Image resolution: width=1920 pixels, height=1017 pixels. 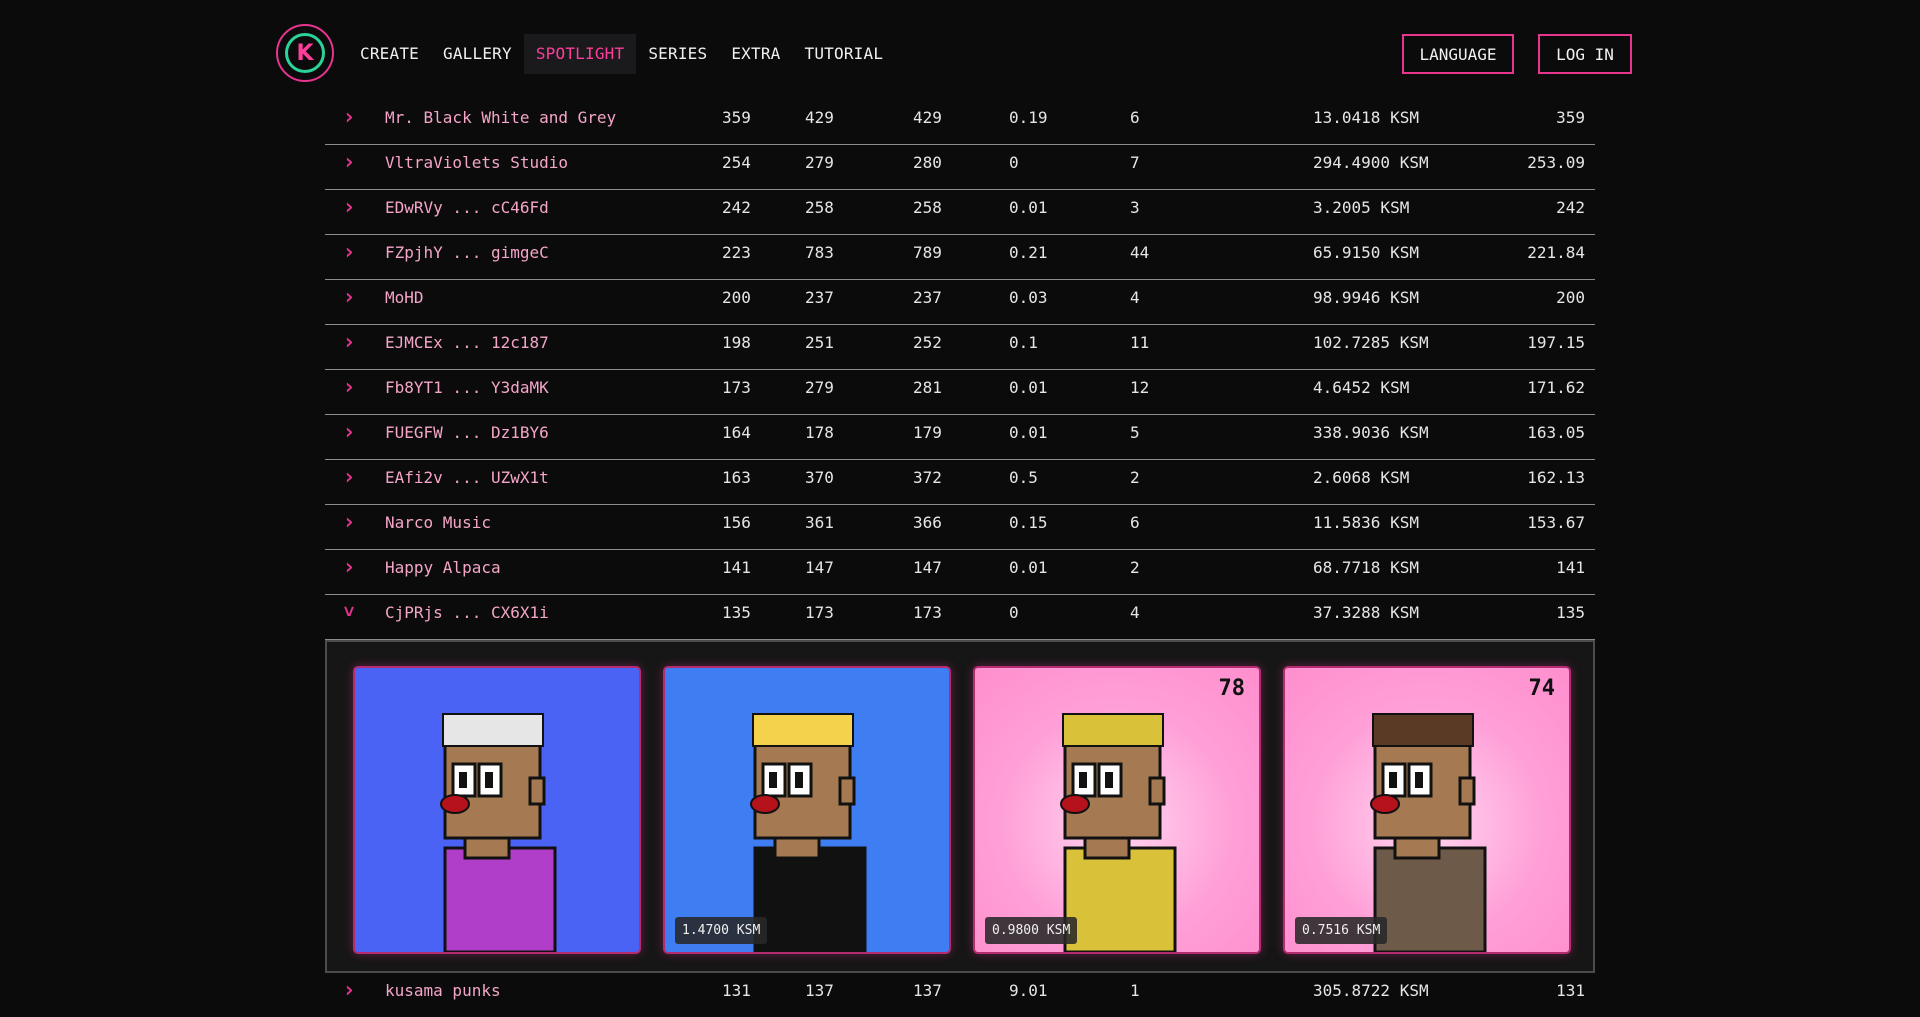 I want to click on col-value: 163, so click(x=736, y=477).